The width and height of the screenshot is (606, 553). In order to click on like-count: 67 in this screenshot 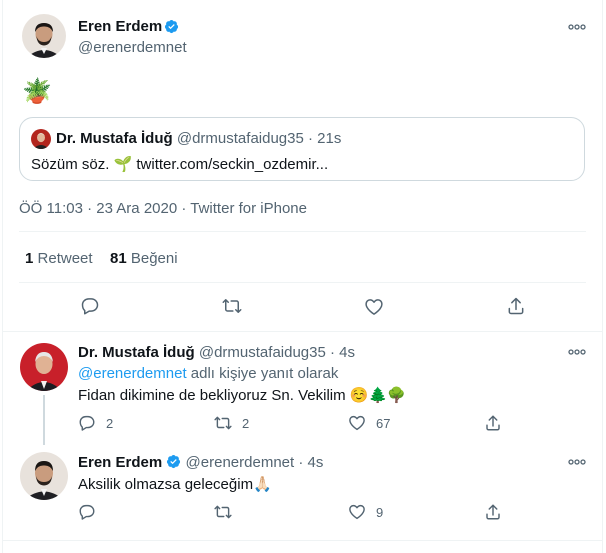, I will do `click(383, 423)`.